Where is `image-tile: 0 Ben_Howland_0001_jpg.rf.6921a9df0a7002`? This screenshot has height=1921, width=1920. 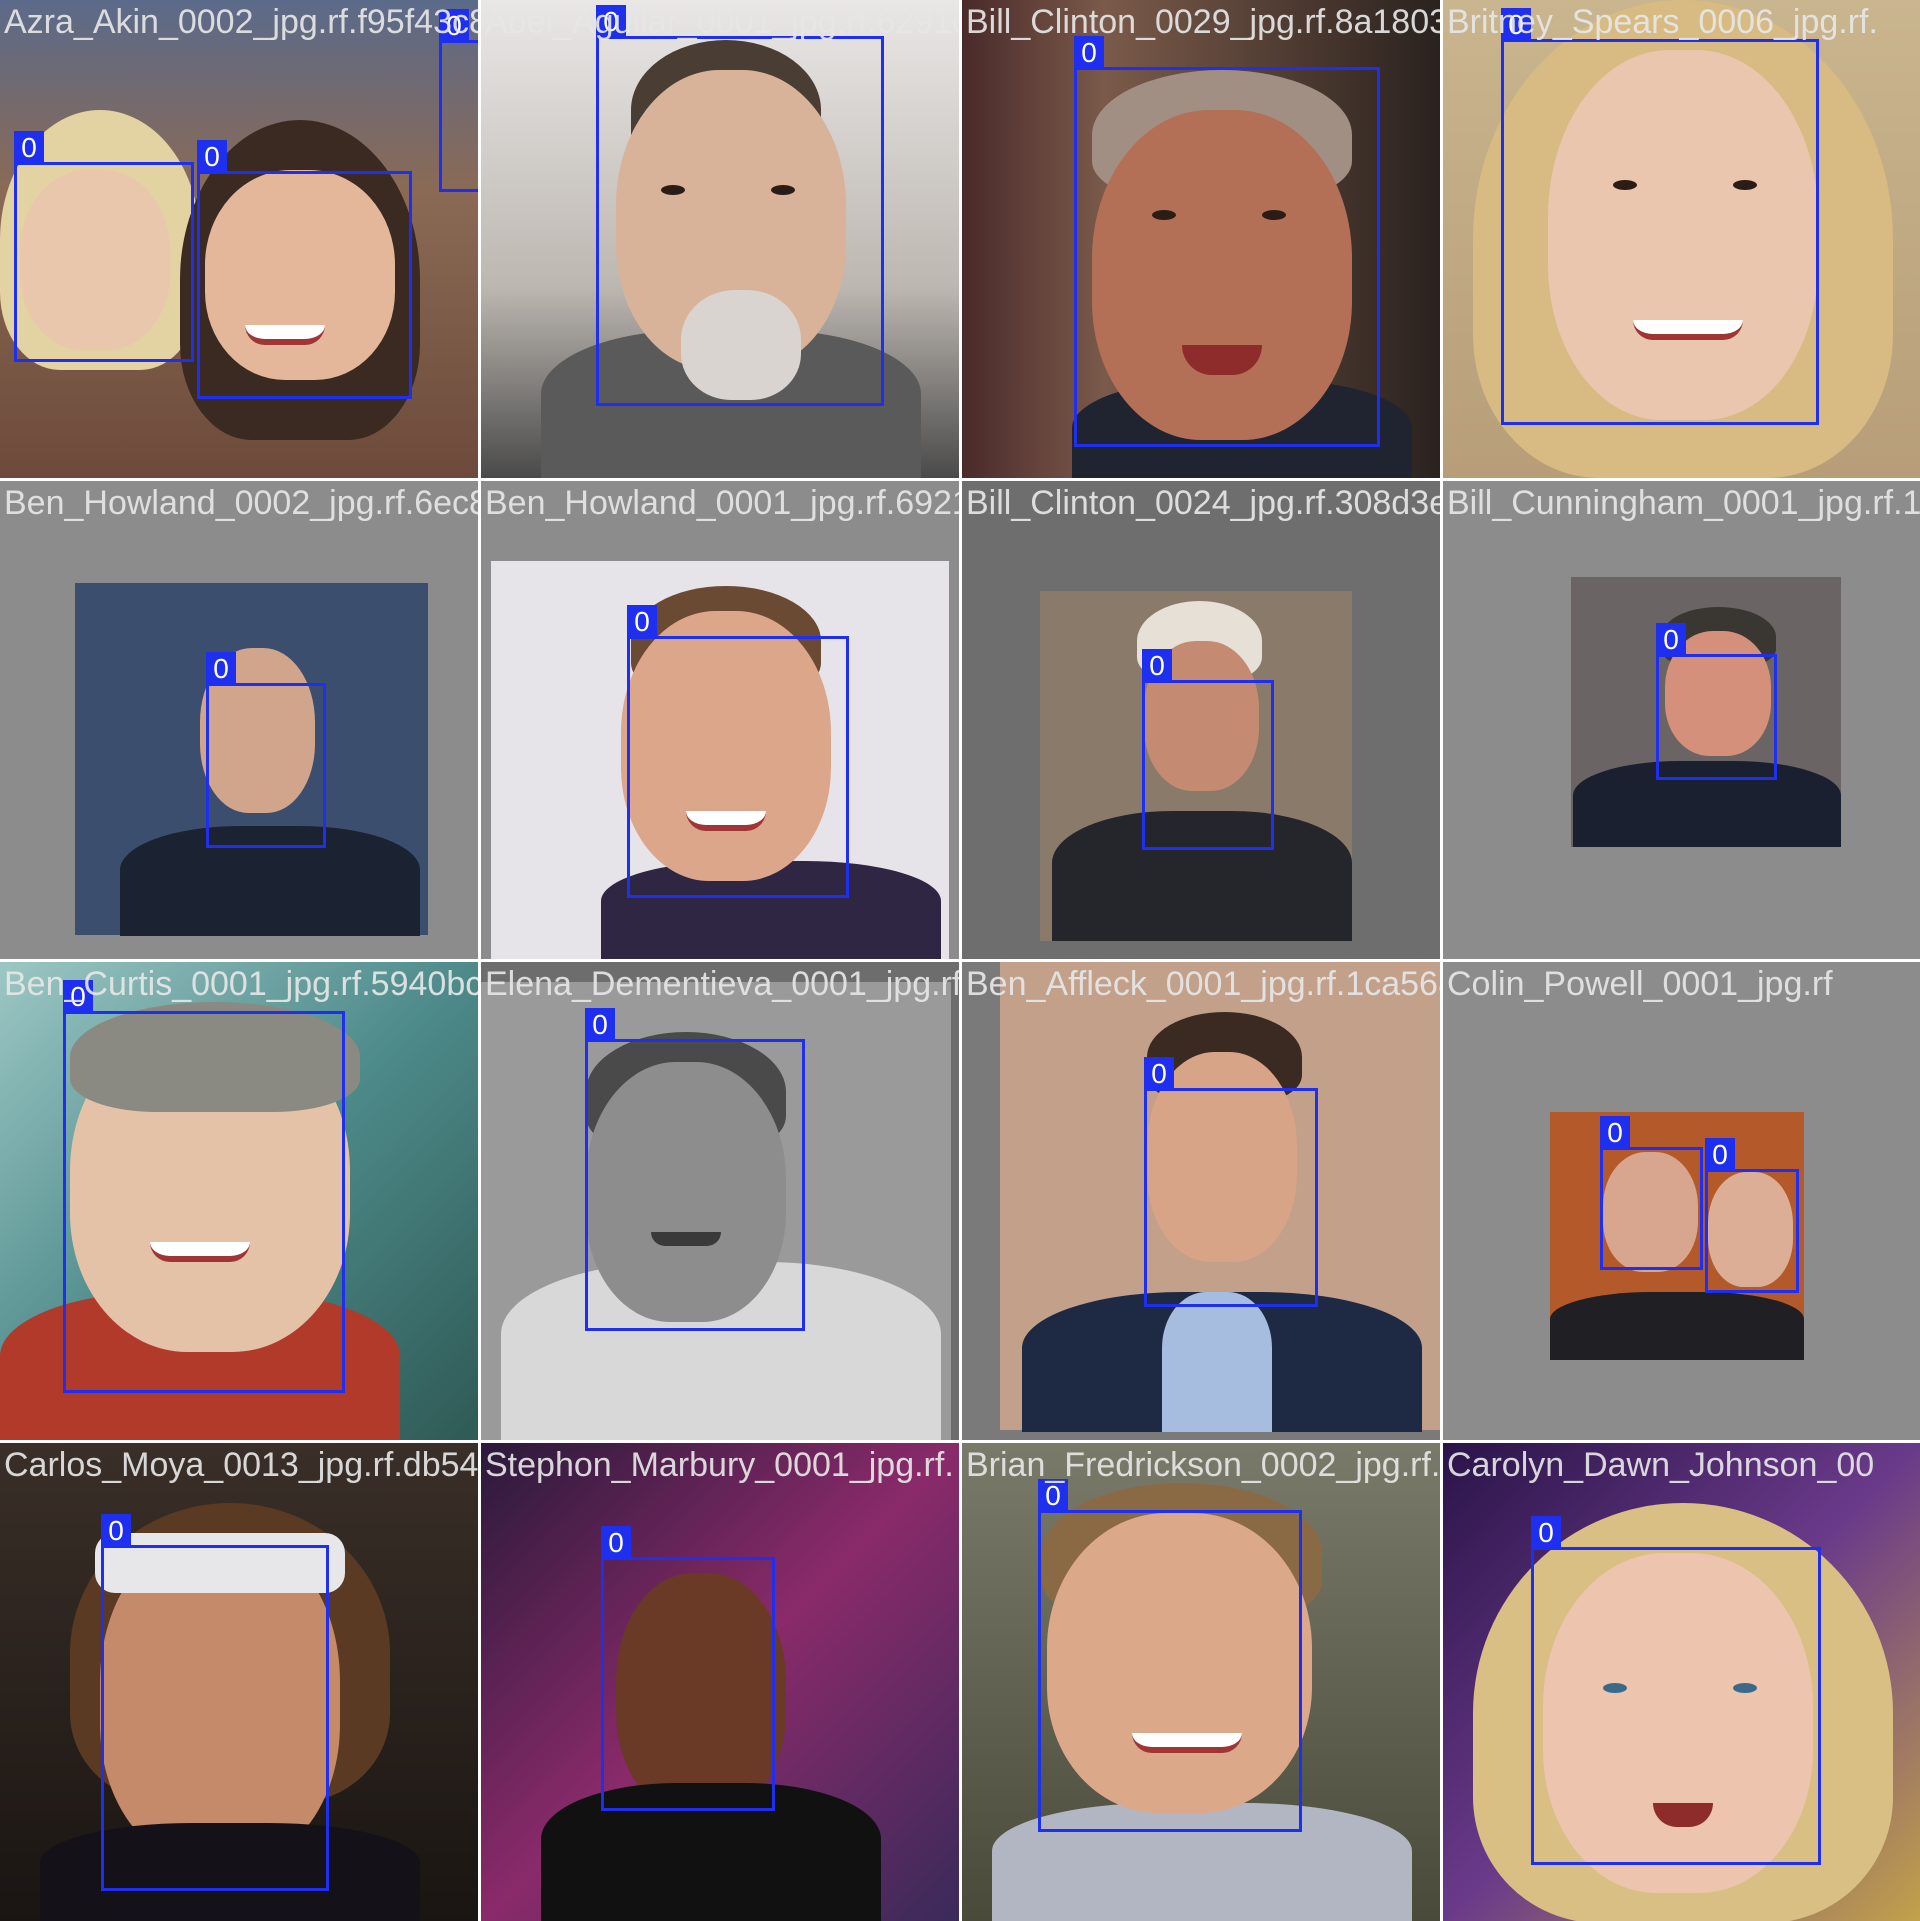 image-tile: 0 Ben_Howland_0001_jpg.rf.6921a9df0a7002 is located at coordinates (720, 720).